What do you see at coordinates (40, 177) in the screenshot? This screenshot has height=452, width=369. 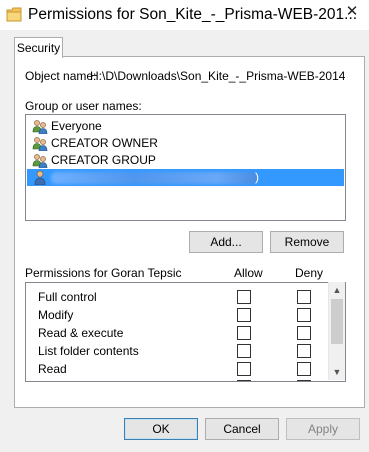 I see `user-icon` at bounding box center [40, 177].